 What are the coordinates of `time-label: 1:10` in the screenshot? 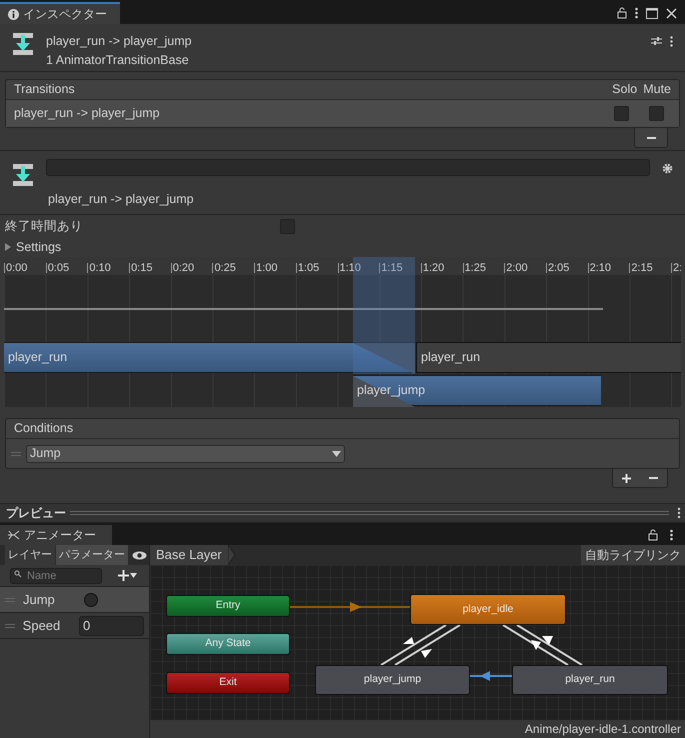 It's located at (350, 268).